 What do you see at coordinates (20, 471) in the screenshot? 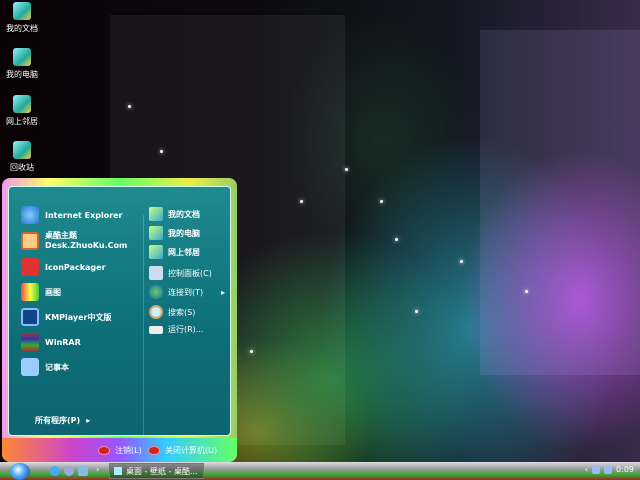
I see `start-button` at bounding box center [20, 471].